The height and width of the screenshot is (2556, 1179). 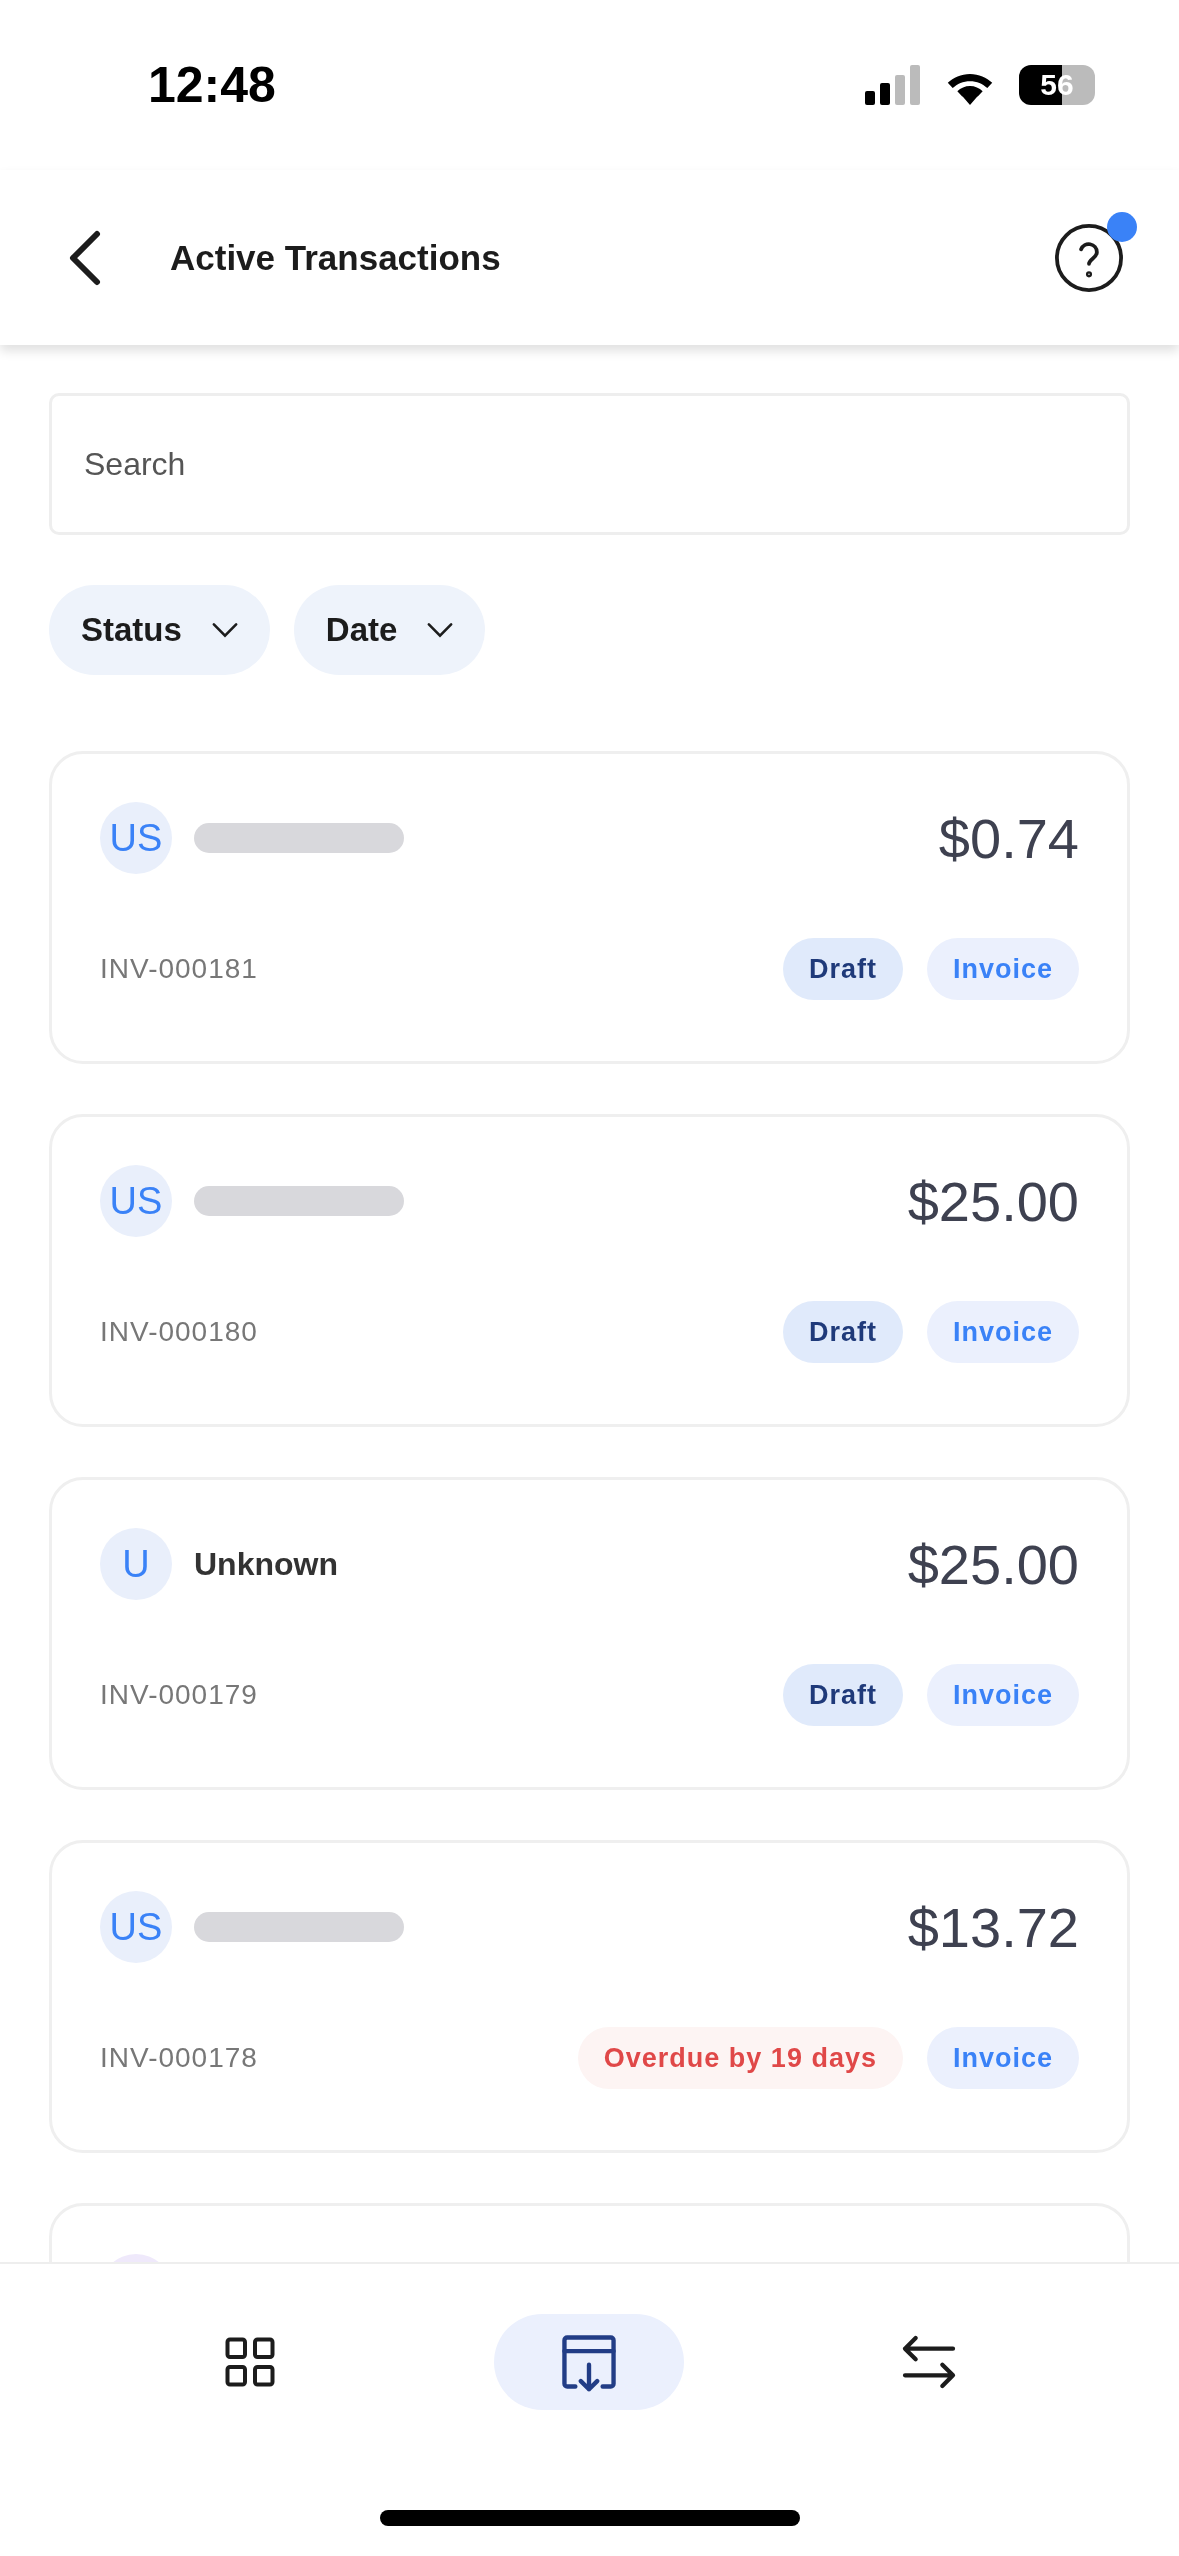 I want to click on invoice-number: INV-000178, so click(x=179, y=2058).